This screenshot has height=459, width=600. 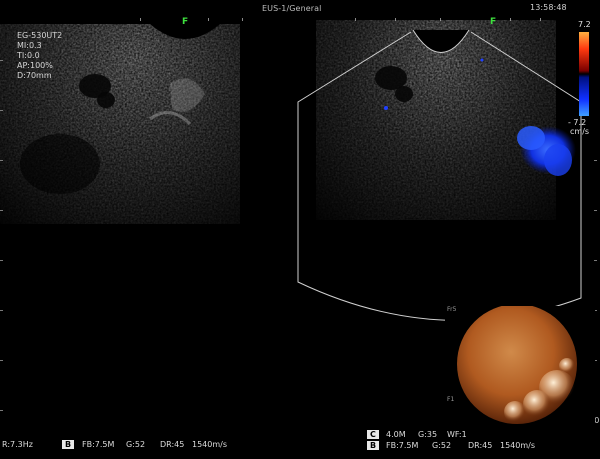 What do you see at coordinates (580, 131) in the screenshot?
I see `velocity-unit: cm/s` at bounding box center [580, 131].